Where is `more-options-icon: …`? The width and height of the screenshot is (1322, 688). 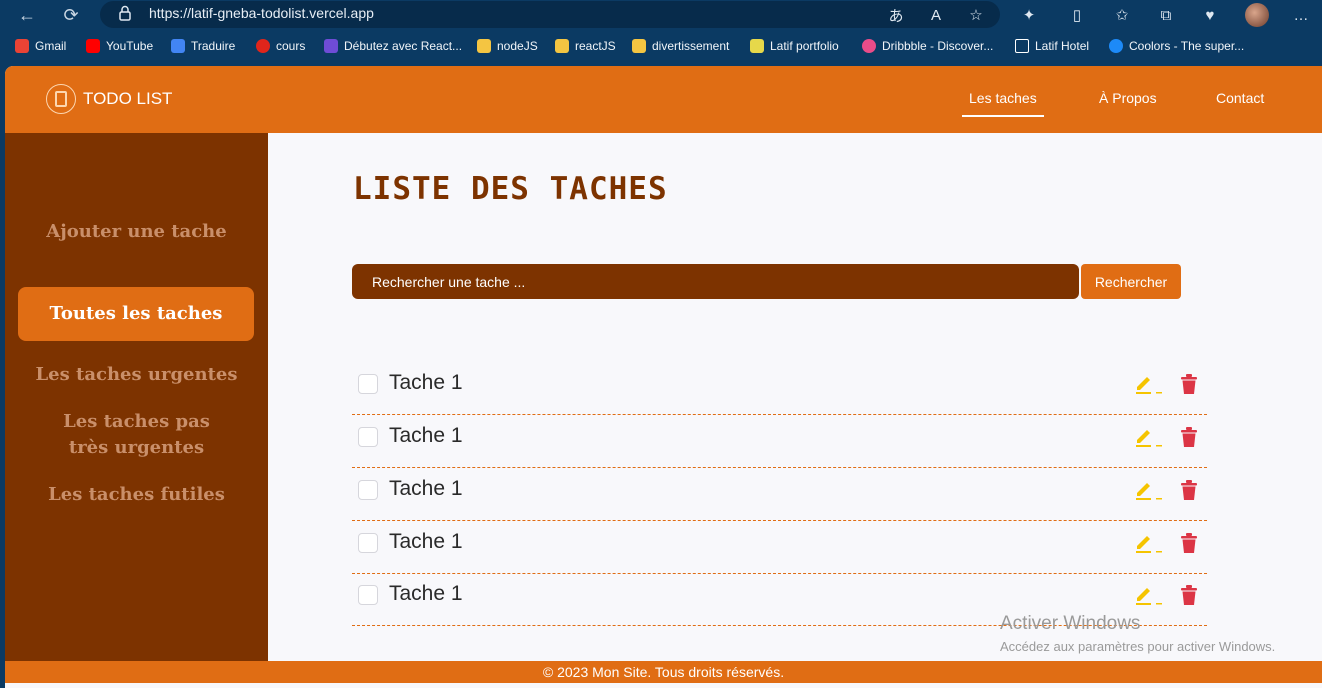 more-options-icon: … is located at coordinates (1301, 15).